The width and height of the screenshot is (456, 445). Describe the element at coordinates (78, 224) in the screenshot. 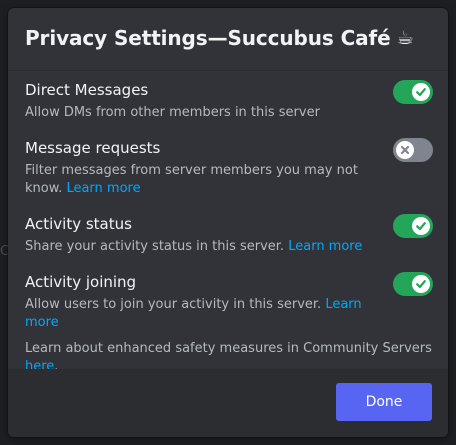

I see `setting-title: Activity status` at that location.